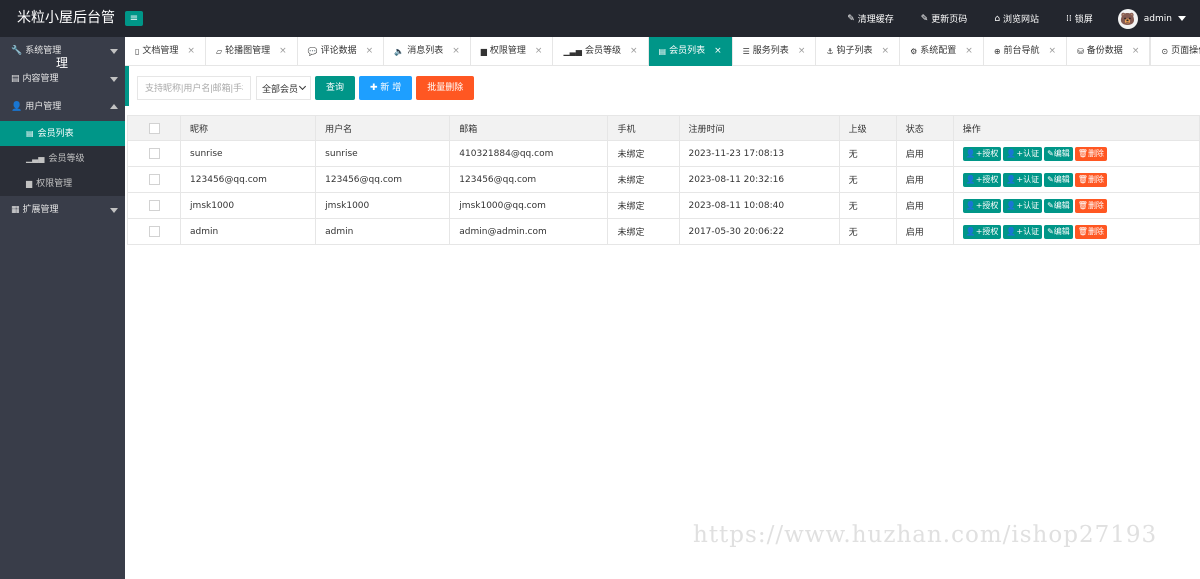 The image size is (1200, 579). What do you see at coordinates (35, 158) in the screenshot?
I see `sidebar-item-icon: ▁▃▅` at bounding box center [35, 158].